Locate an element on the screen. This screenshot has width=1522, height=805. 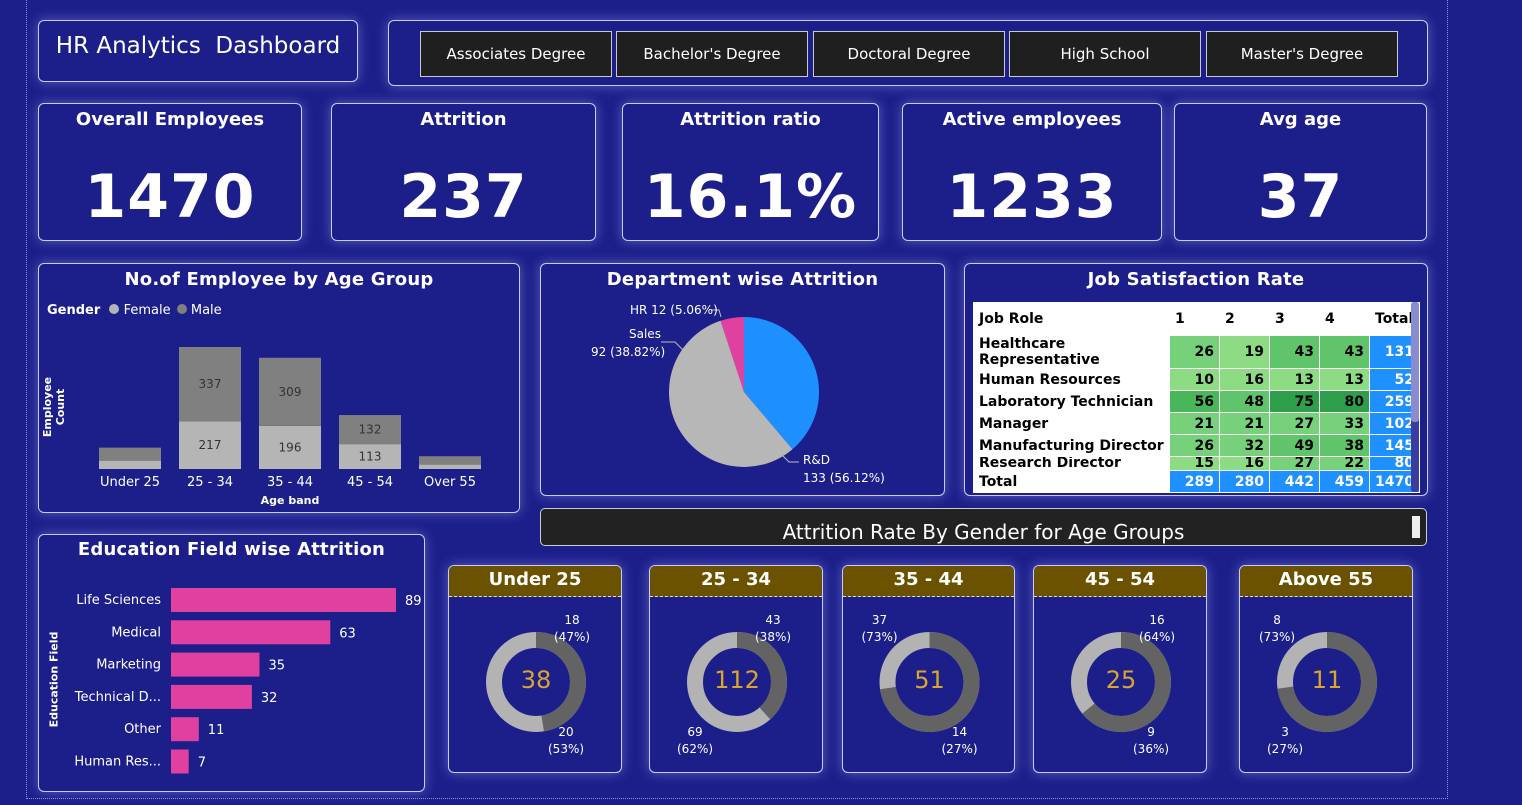
donut-card-5: Above 55 11 8 (73%) 3 (27%) is located at coordinates (1326, 669).